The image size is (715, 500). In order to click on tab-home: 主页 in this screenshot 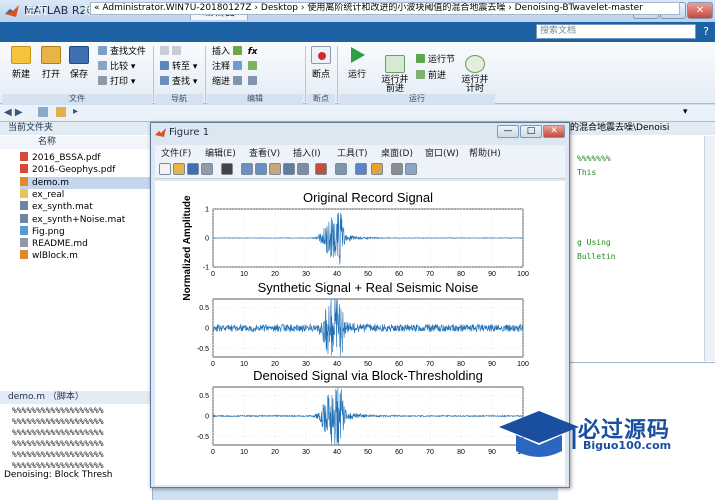, I will do `click(36, 11)`.